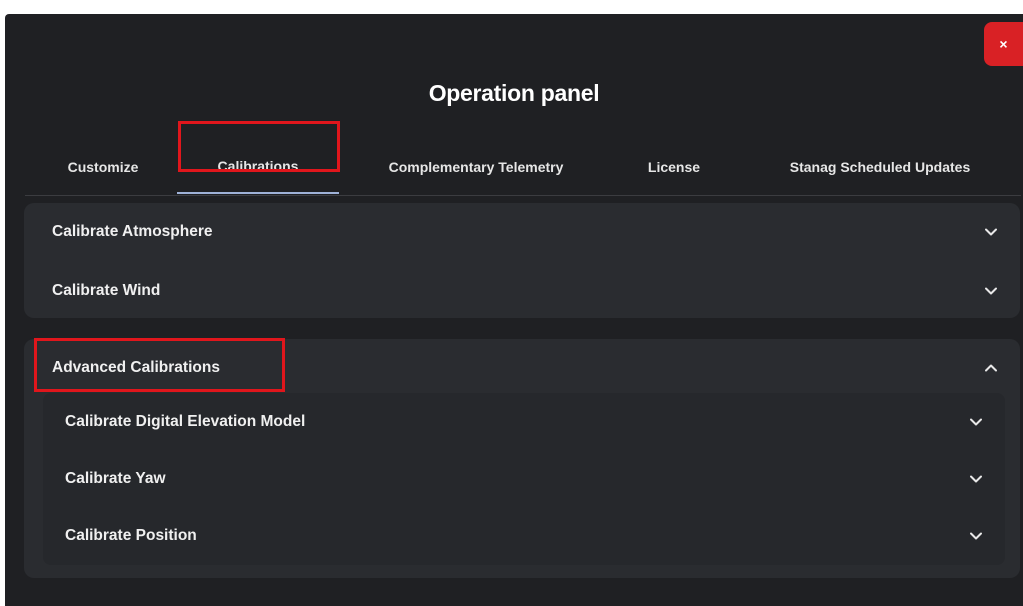 Image resolution: width=1023 pixels, height=606 pixels. What do you see at coordinates (674, 167) in the screenshot?
I see `tab-license: License` at bounding box center [674, 167].